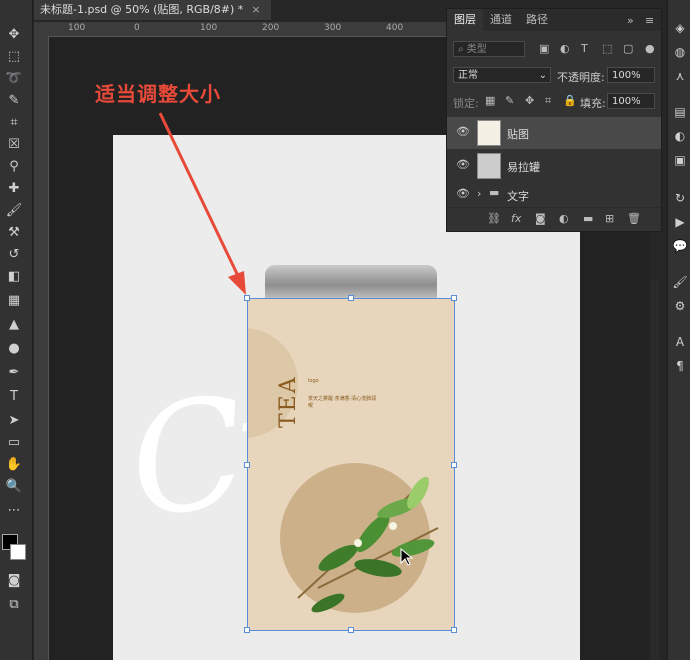 The image size is (690, 660). What do you see at coordinates (680, 198) in the screenshot?
I see `history-icon: ↻` at bounding box center [680, 198].